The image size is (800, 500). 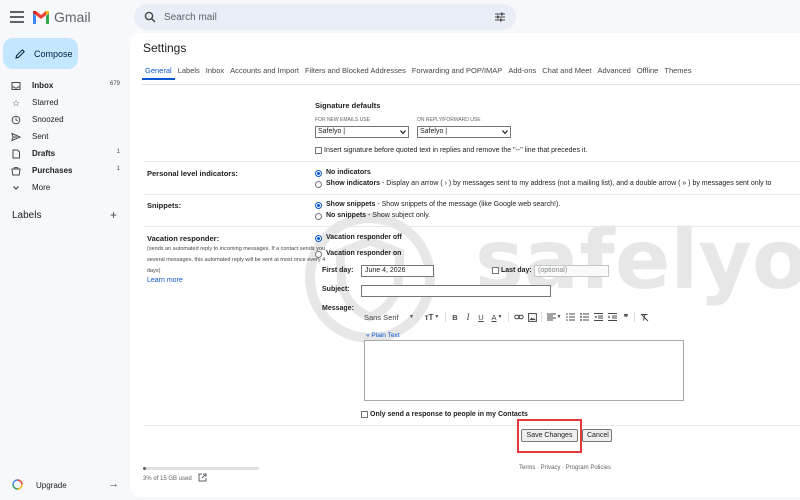 What do you see at coordinates (264, 73) in the screenshot?
I see `tab-accounts-and-import: Accounts and Import` at bounding box center [264, 73].